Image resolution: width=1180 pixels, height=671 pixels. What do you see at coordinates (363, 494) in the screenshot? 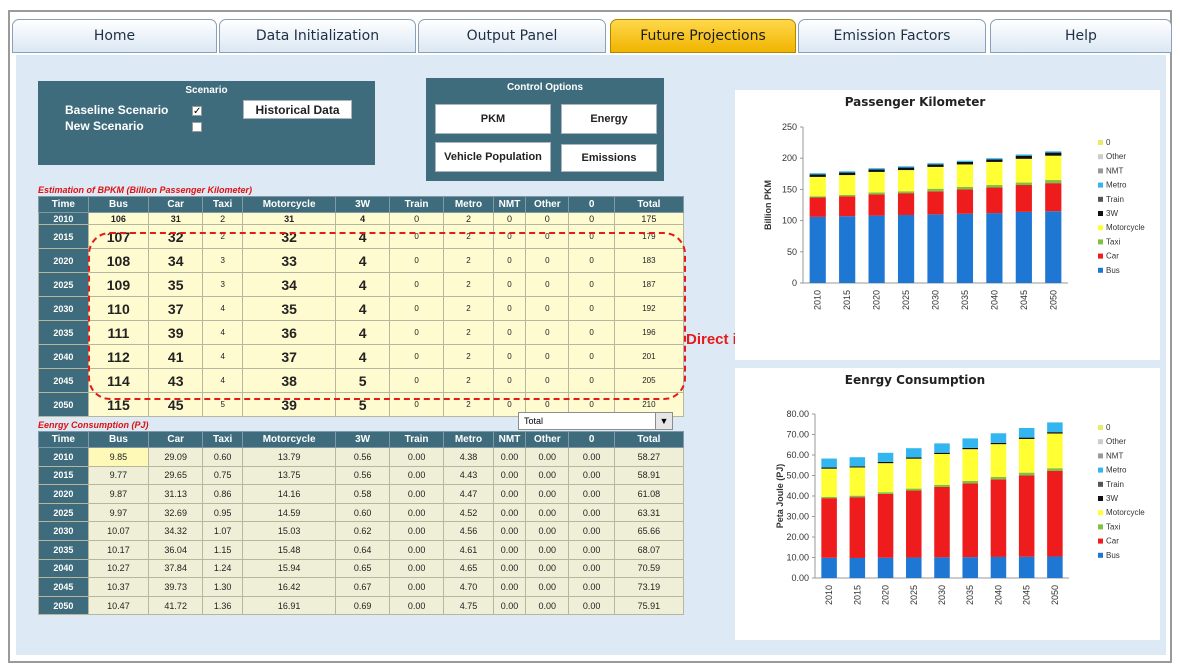
I see `table-cell: 0.58` at bounding box center [363, 494].